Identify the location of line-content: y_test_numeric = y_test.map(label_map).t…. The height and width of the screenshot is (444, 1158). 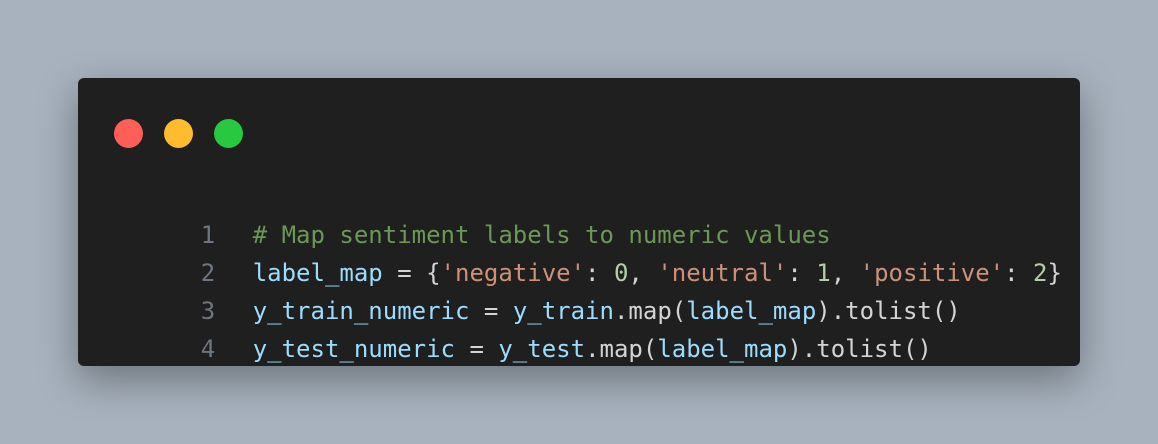
(592, 349).